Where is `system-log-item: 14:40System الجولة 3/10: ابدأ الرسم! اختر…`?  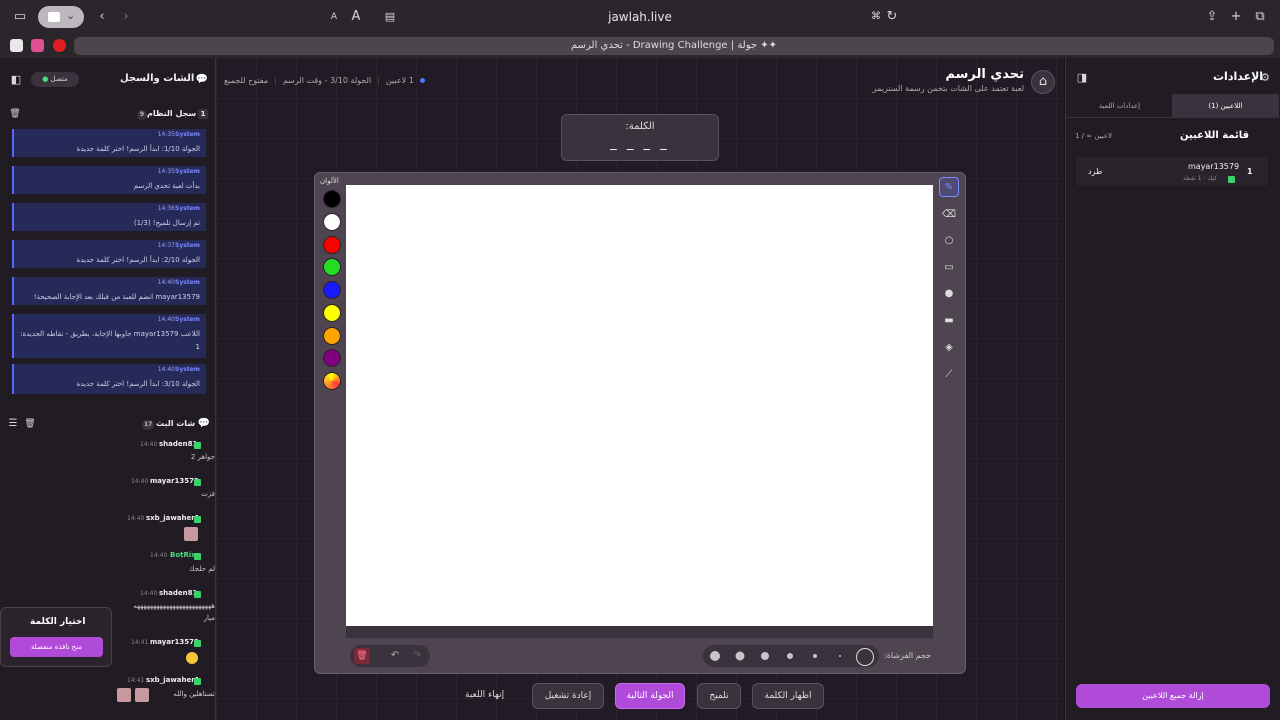
system-log-item: 14:40System الجولة 3/10: ابدأ الرسم! اختر… is located at coordinates (109, 379).